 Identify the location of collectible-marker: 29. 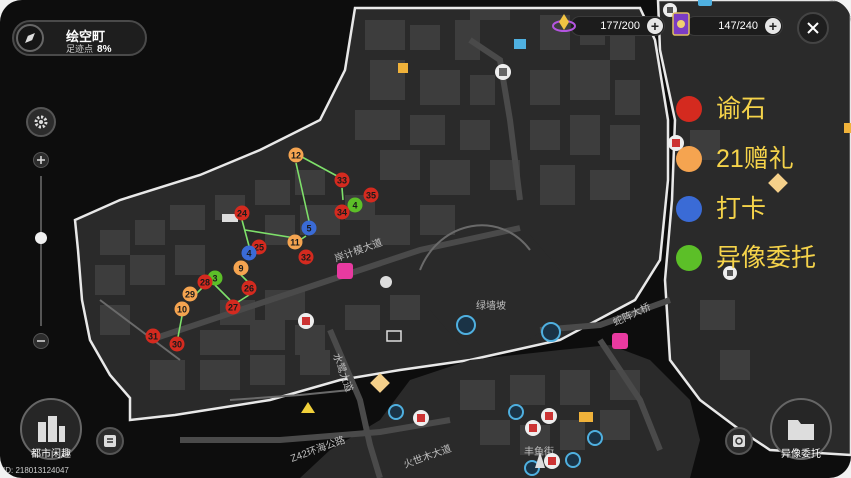
(190, 294).